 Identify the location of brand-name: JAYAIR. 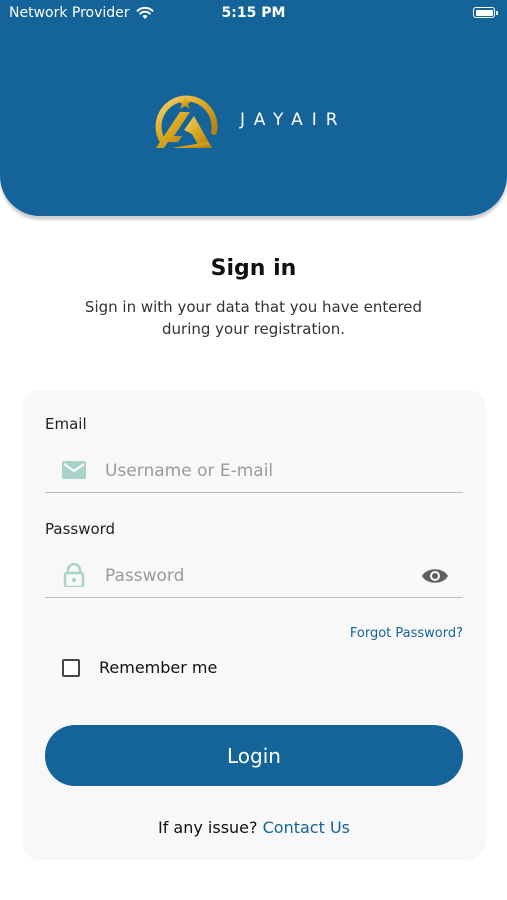
(293, 120).